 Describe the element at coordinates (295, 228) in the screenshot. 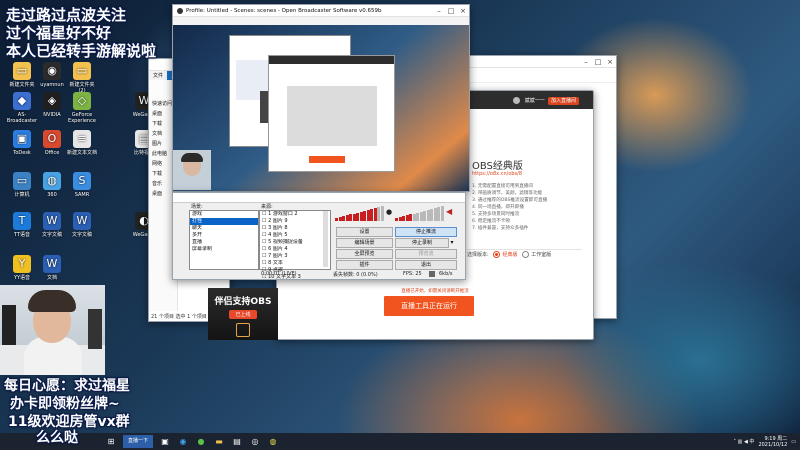

I see `source-item: ☐ 3 图片 8` at that location.